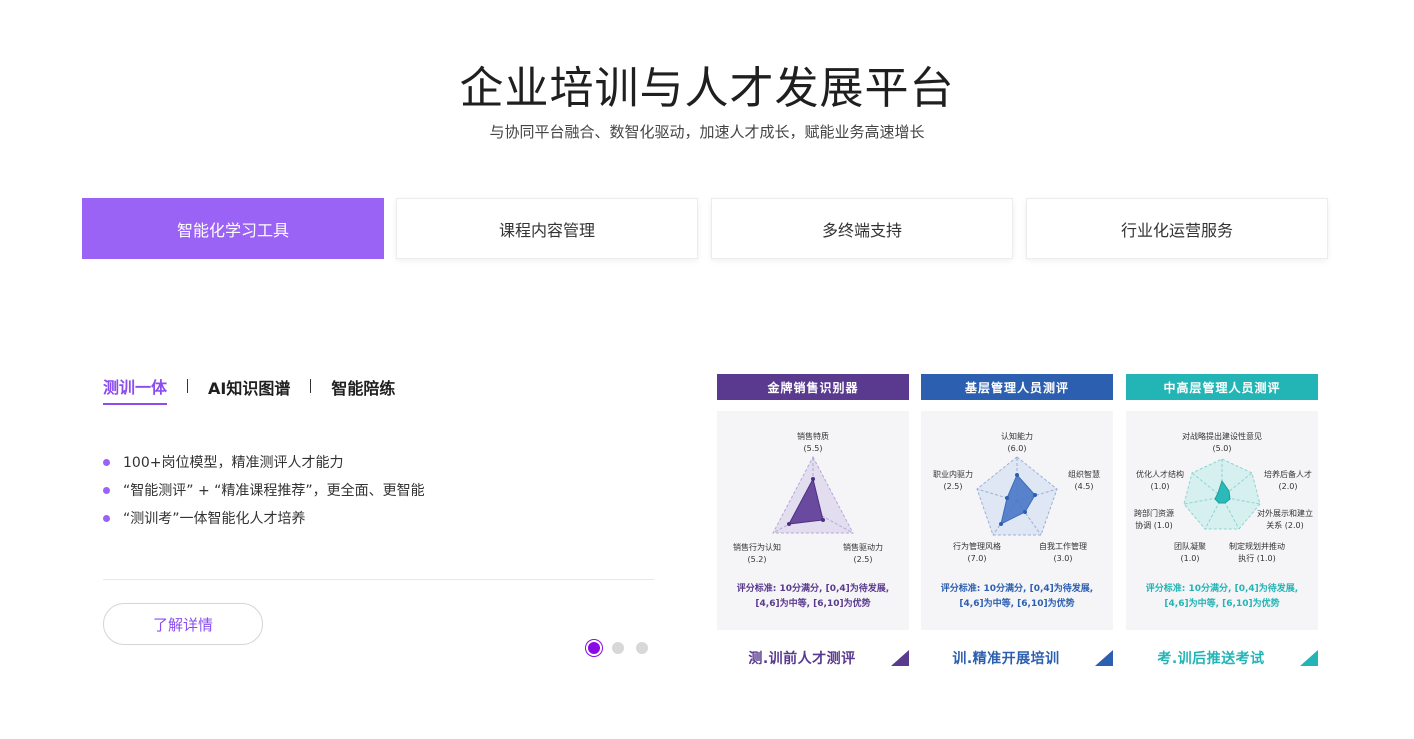  I want to click on radar-label: 团队凝聚 (1.0), so click(1190, 552).